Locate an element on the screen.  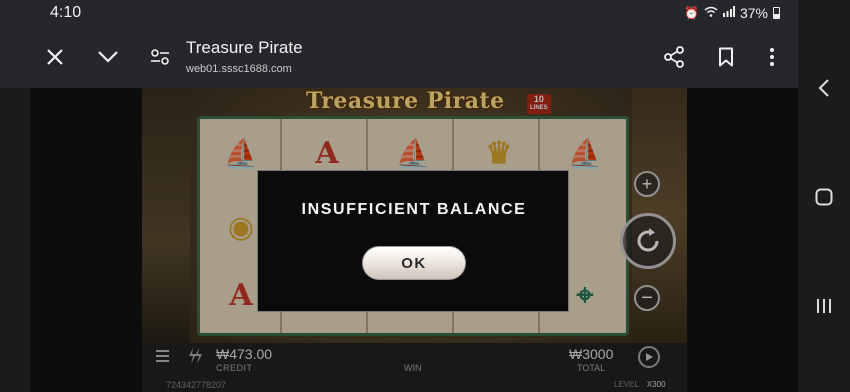
more-menu-icon is located at coordinates (772, 57).